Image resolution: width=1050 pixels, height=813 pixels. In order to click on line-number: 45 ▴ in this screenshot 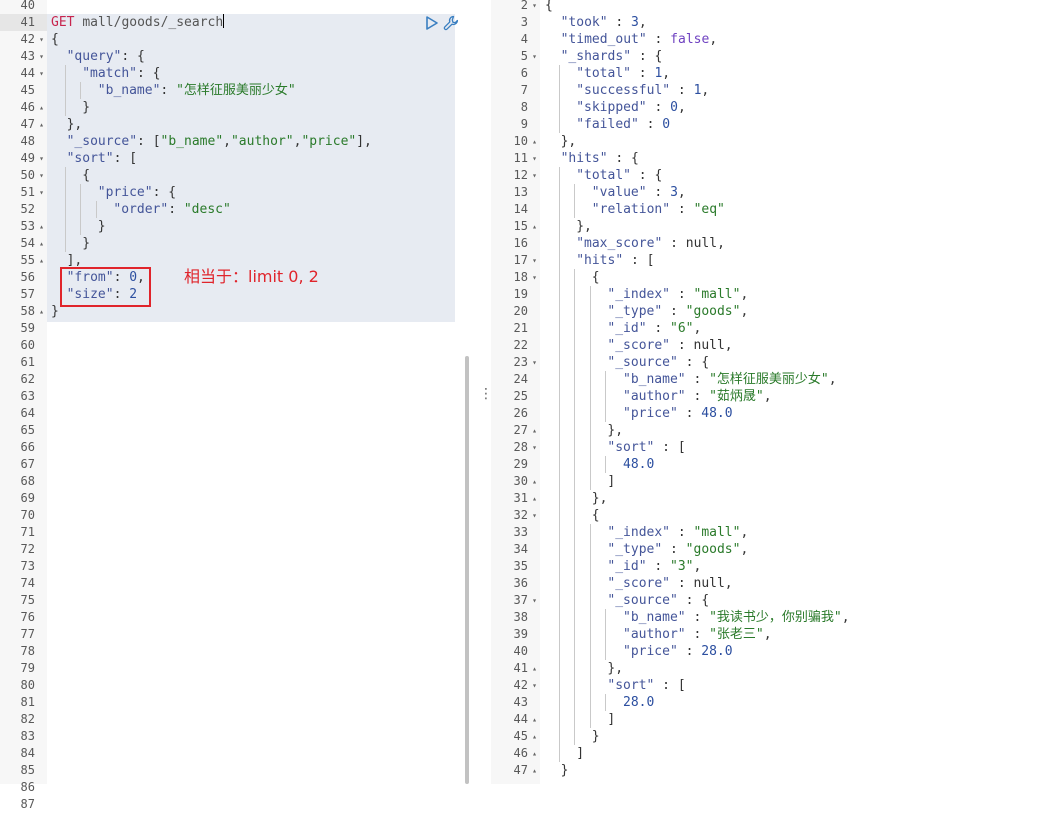, I will do `click(525, 736)`.